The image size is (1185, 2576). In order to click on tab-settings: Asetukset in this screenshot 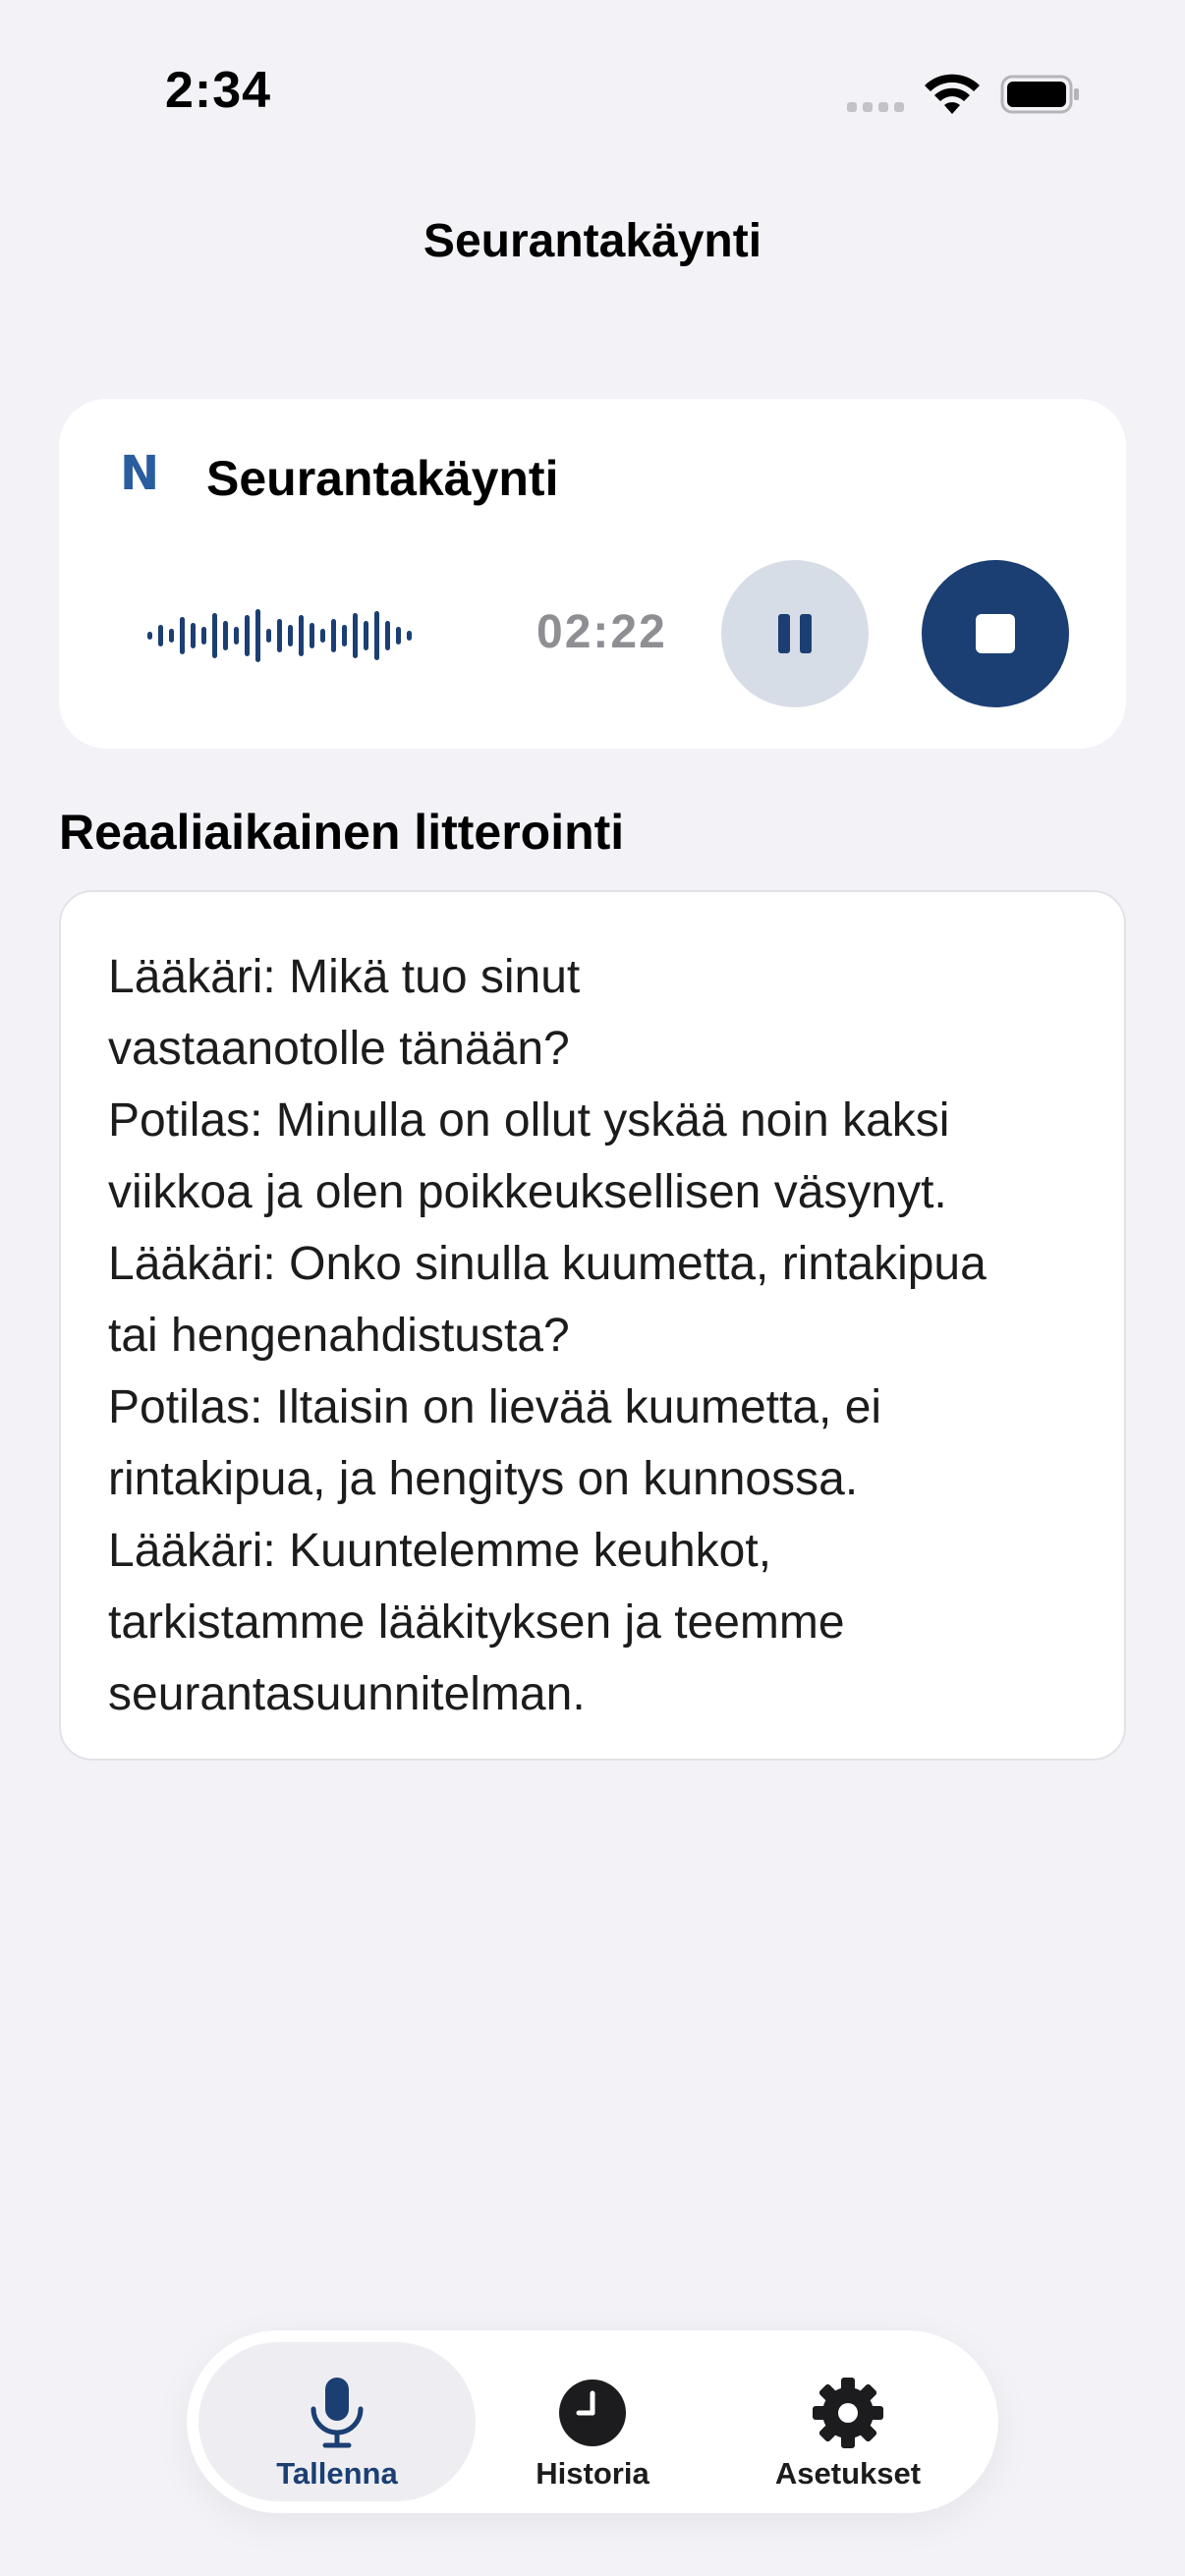, I will do `click(848, 2421)`.